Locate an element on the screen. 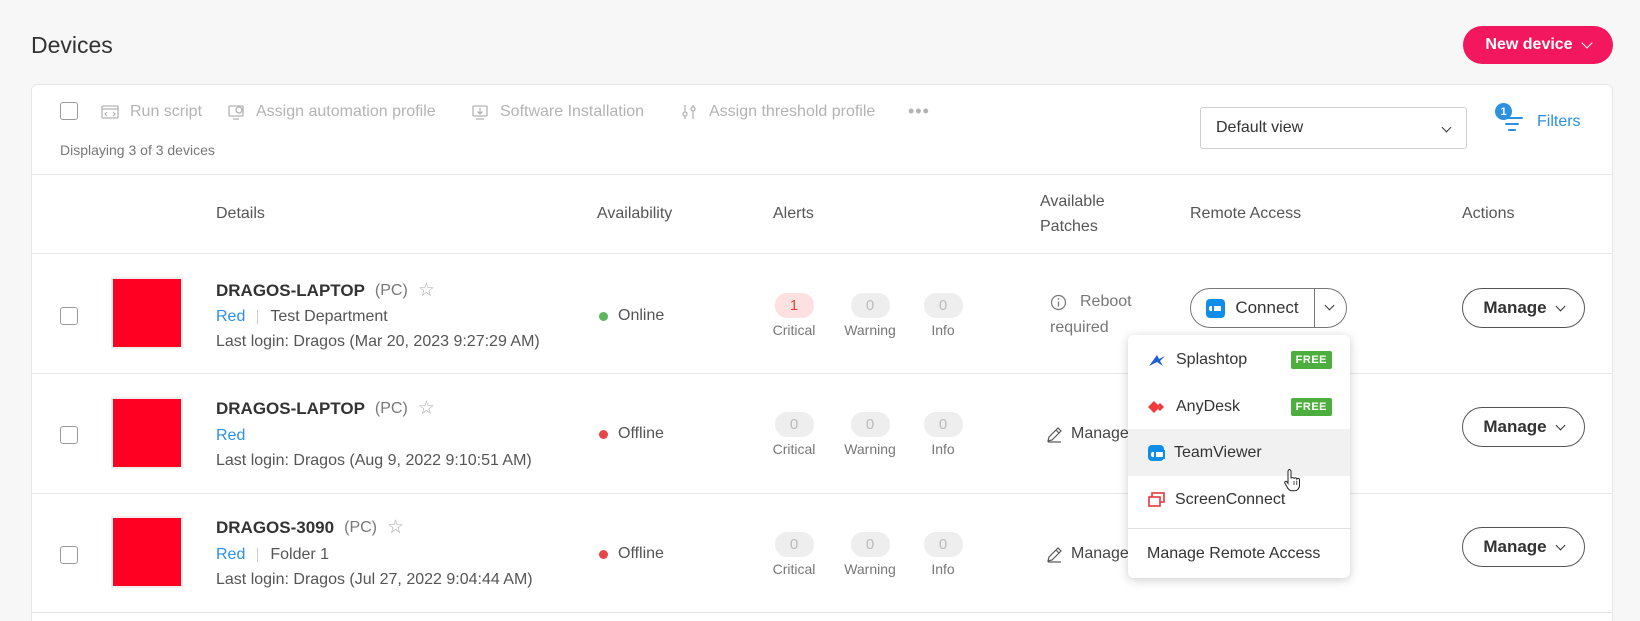 This screenshot has height=621, width=1640. assign-automation-profile-label: Assign automation profile is located at coordinates (346, 111).